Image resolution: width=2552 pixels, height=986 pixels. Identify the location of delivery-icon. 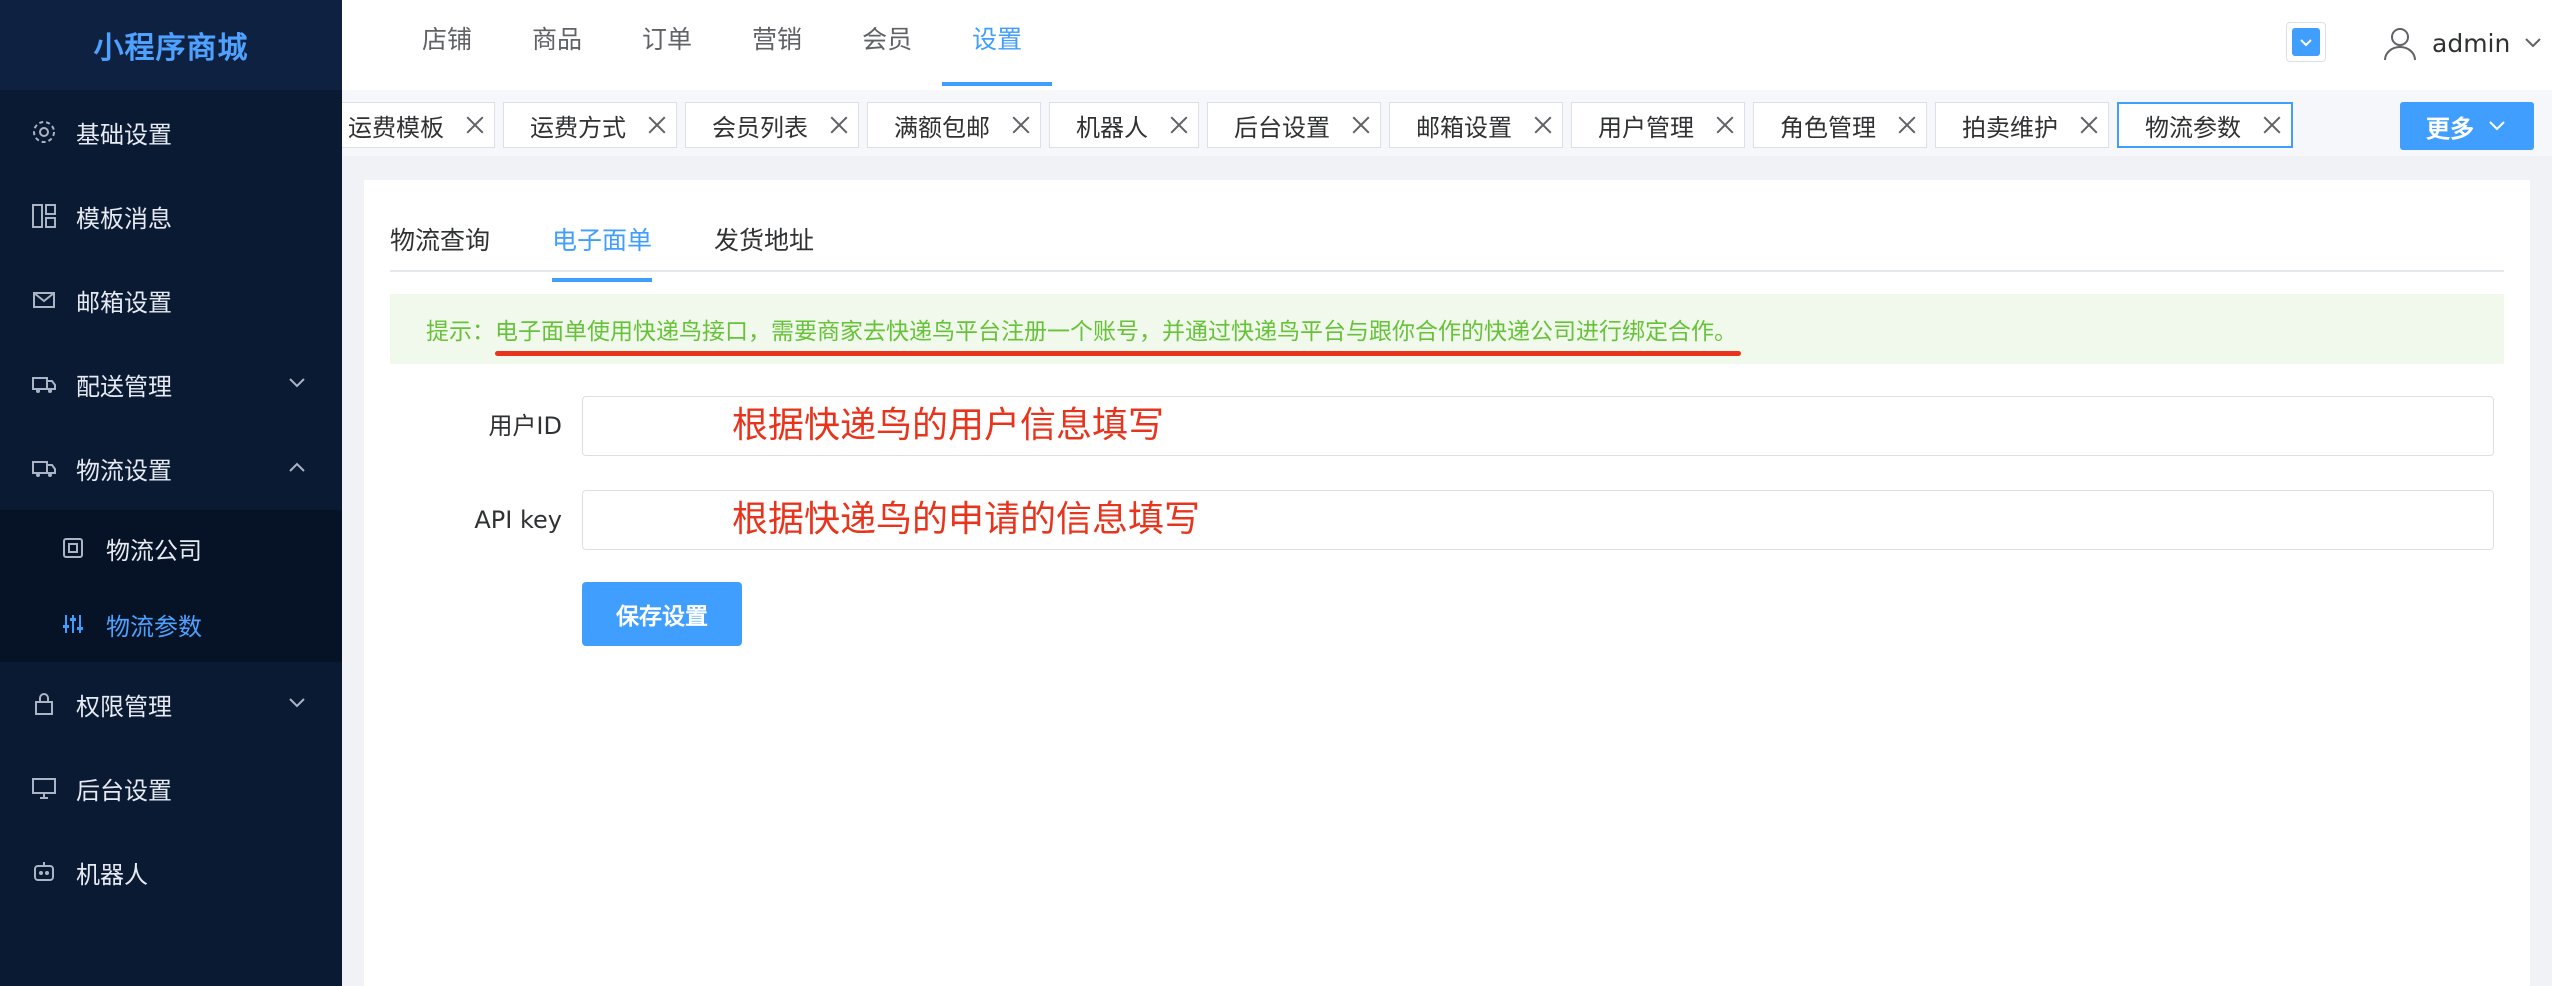
(44, 384).